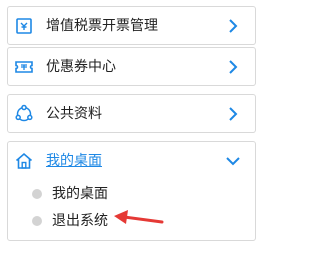 Image resolution: width=320 pixels, height=255 pixels. What do you see at coordinates (74, 161) in the screenshot?
I see `menu-item-label: 我的桌面` at bounding box center [74, 161].